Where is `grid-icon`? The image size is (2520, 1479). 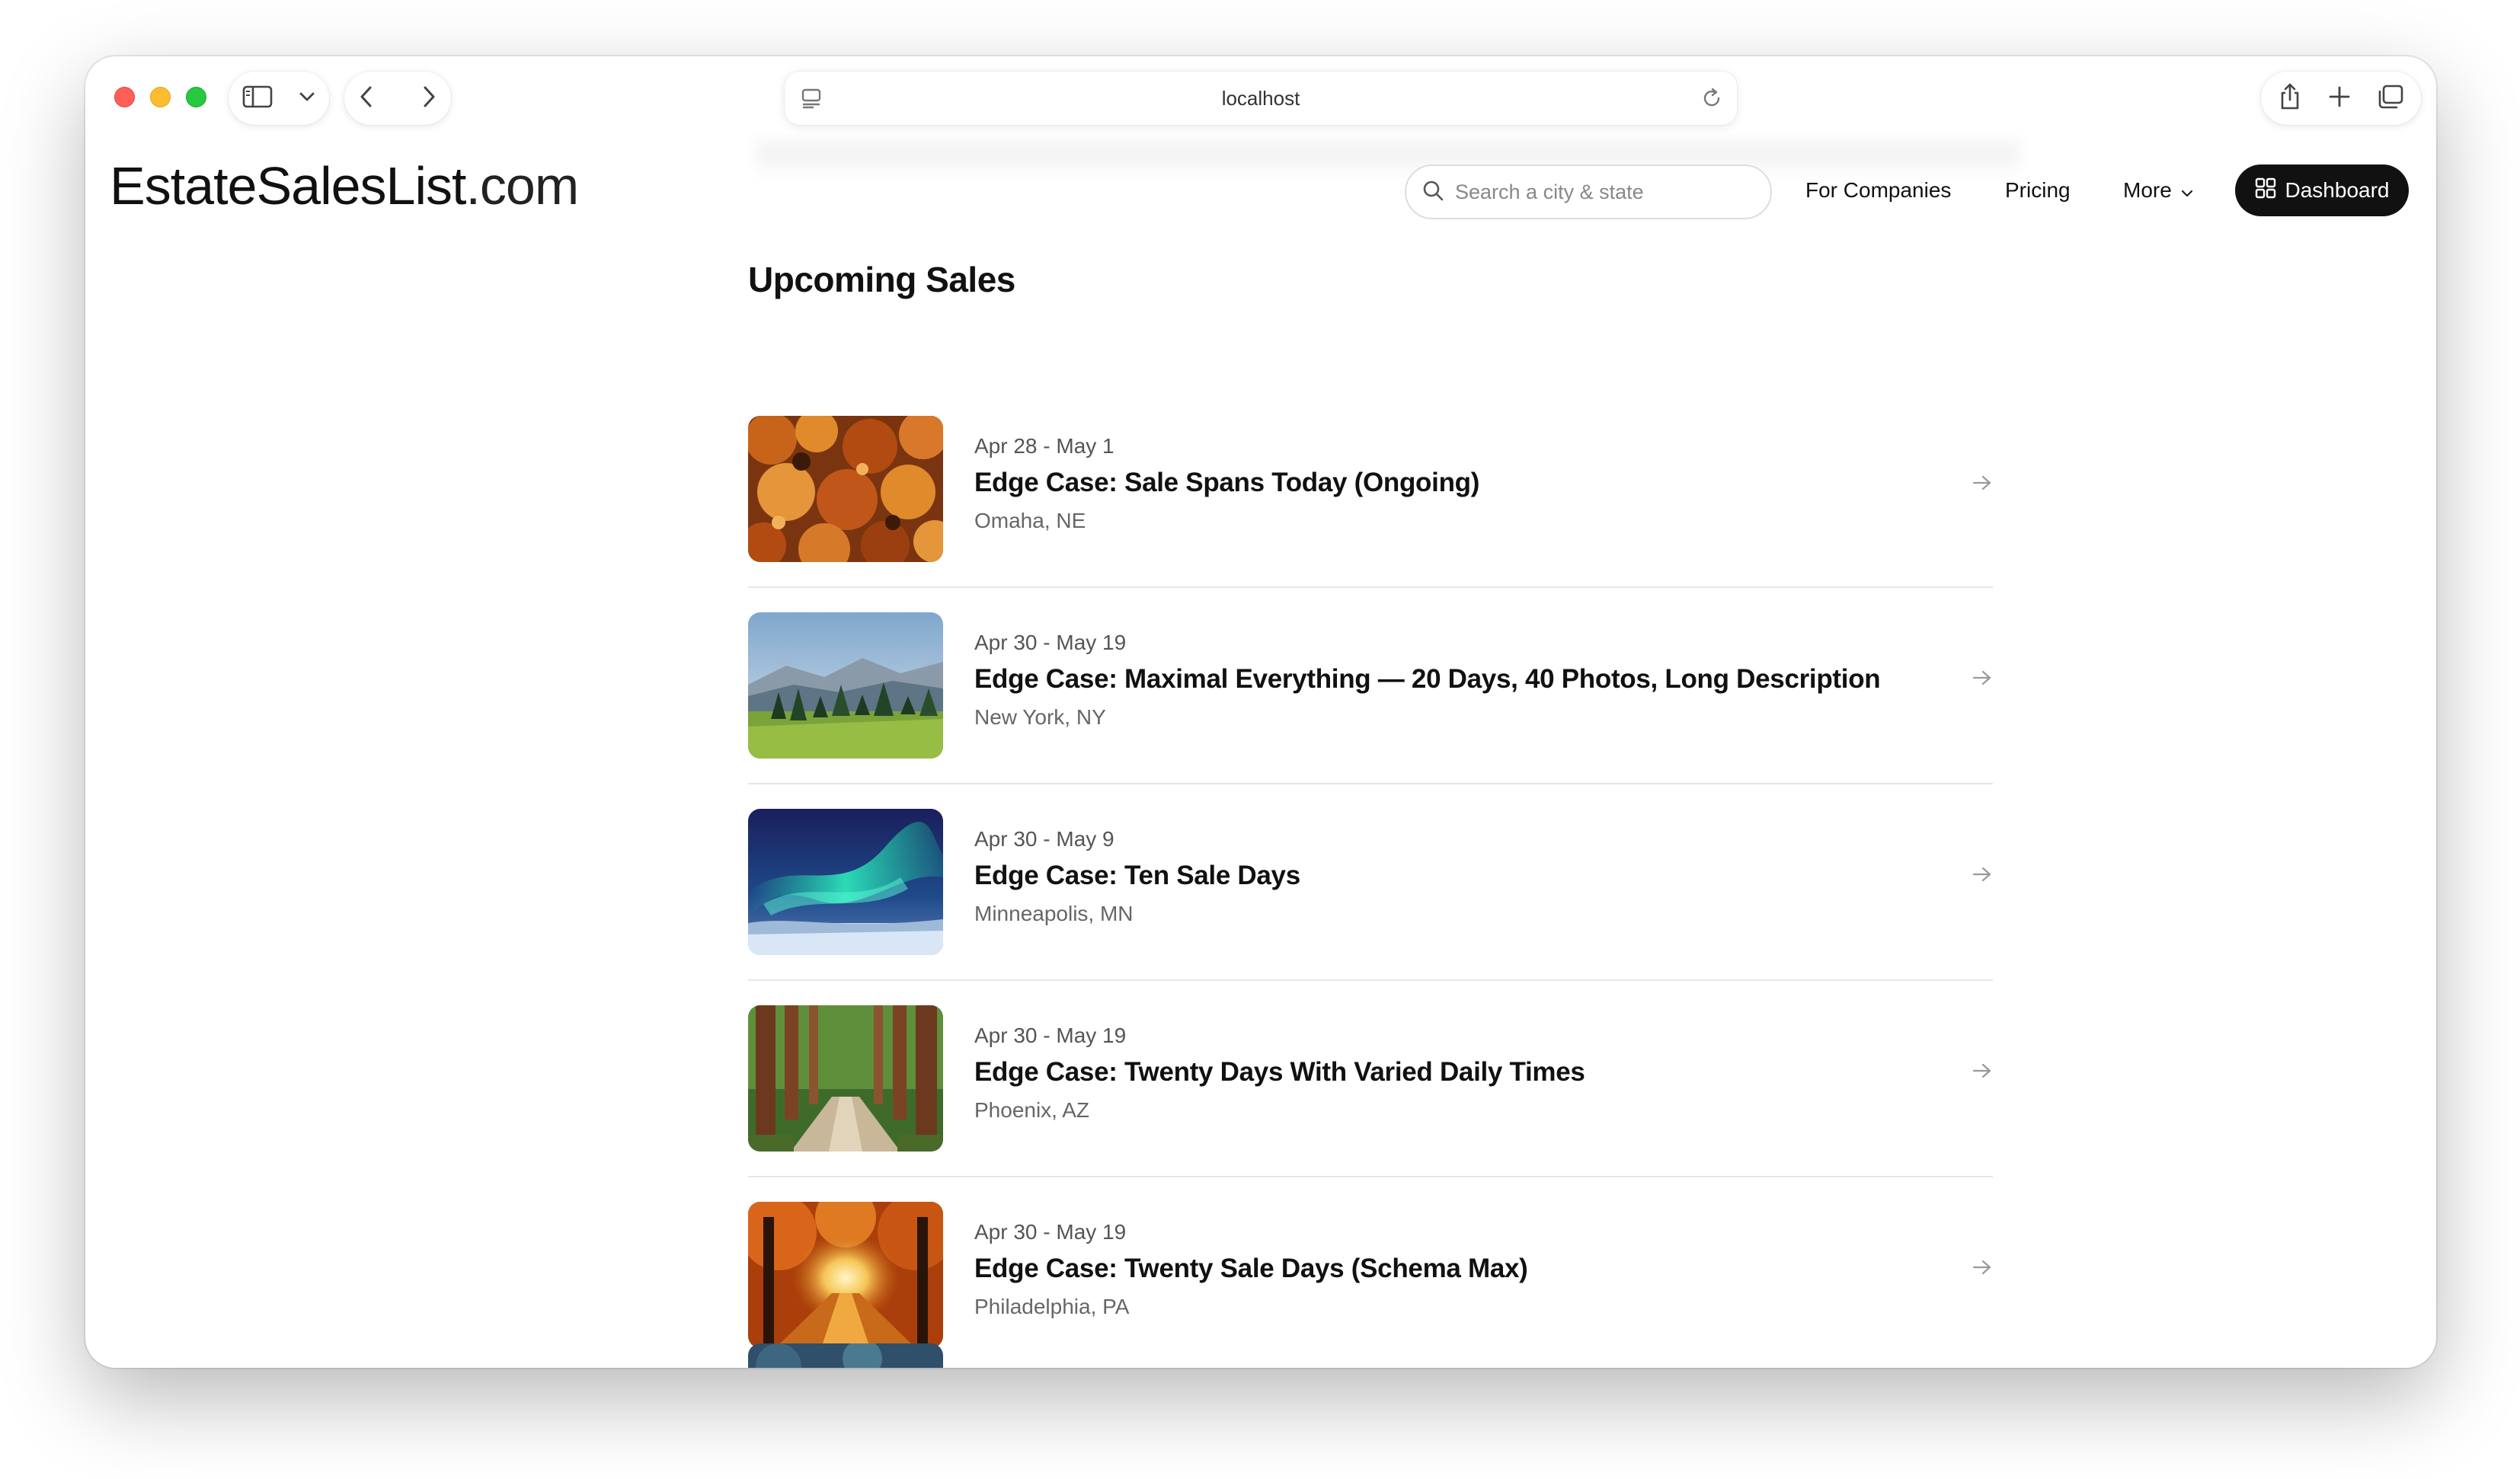
grid-icon is located at coordinates (2265, 190).